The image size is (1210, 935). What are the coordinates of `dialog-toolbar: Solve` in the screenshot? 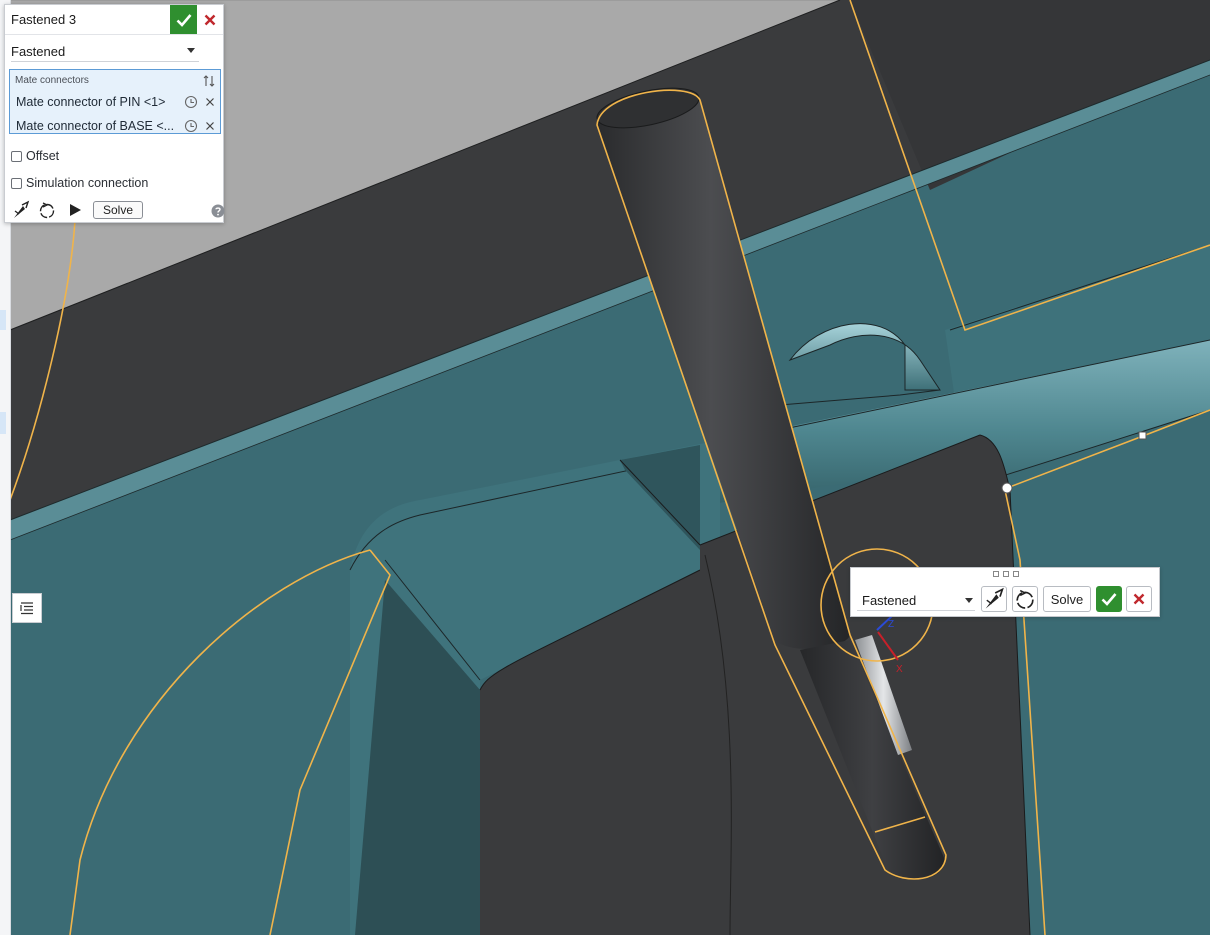 It's located at (117, 210).